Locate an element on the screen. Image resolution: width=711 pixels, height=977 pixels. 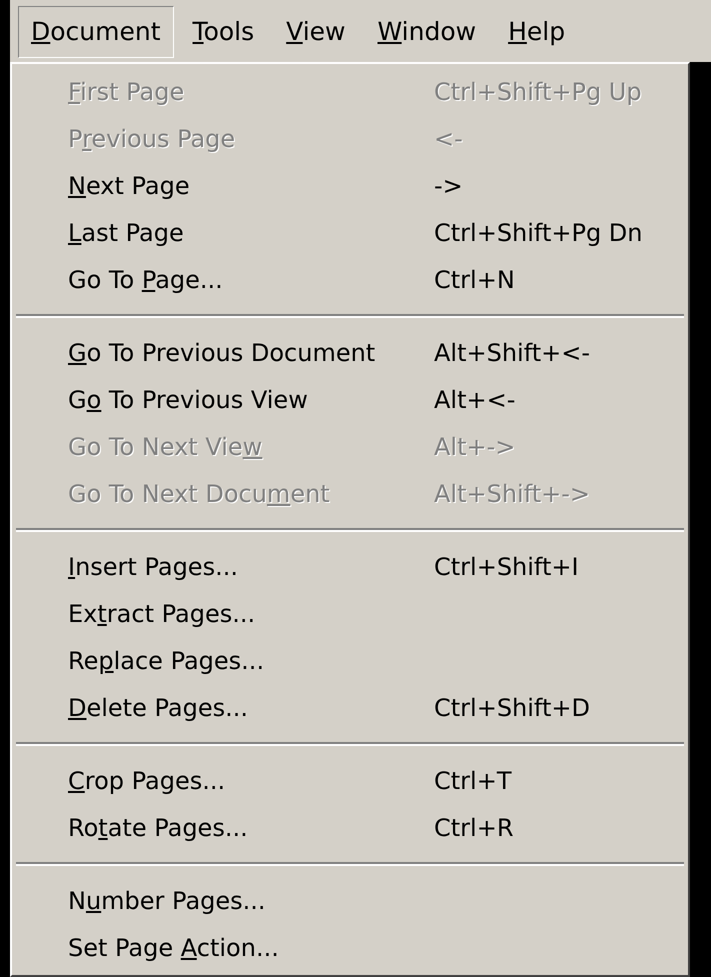
shortcut-text: -> is located at coordinates (448, 186).